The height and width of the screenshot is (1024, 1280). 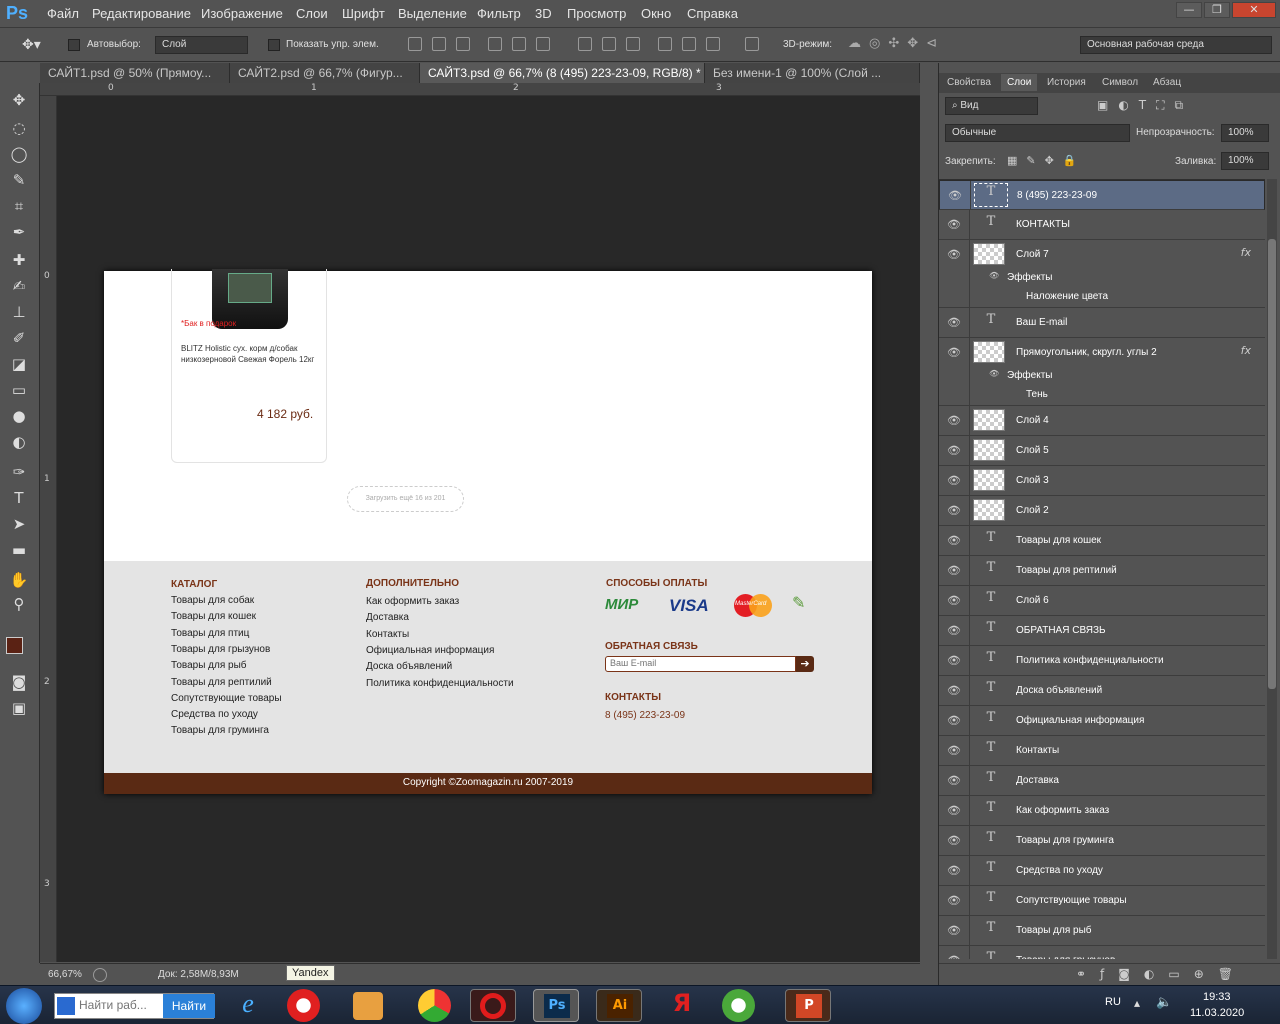 What do you see at coordinates (543, 13) in the screenshot?
I see `menu-3d: 3D` at bounding box center [543, 13].